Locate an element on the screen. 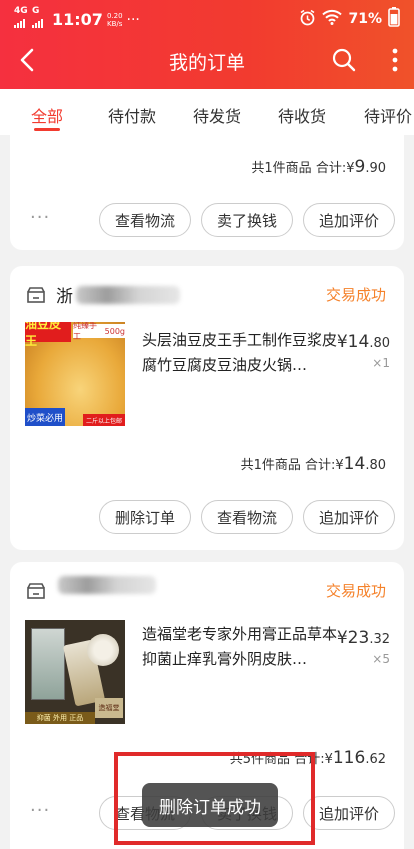 The width and height of the screenshot is (414, 849). order-tabs: 全部 待付款 待发货 待收货 待评价 is located at coordinates (207, 112).